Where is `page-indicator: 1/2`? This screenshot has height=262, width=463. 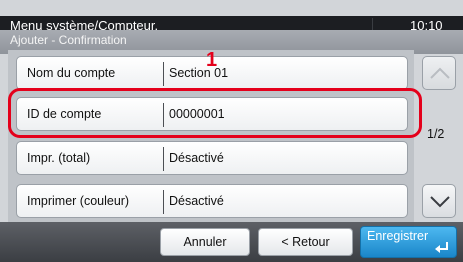 page-indicator: 1/2 is located at coordinates (436, 134).